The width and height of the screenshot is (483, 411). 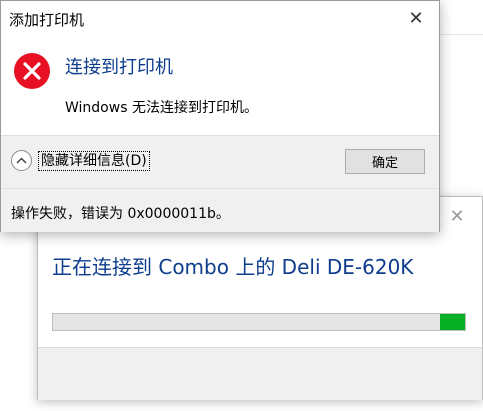 What do you see at coordinates (161, 108) in the screenshot?
I see `error-message: Windows 无法连接到打印机。` at bounding box center [161, 108].